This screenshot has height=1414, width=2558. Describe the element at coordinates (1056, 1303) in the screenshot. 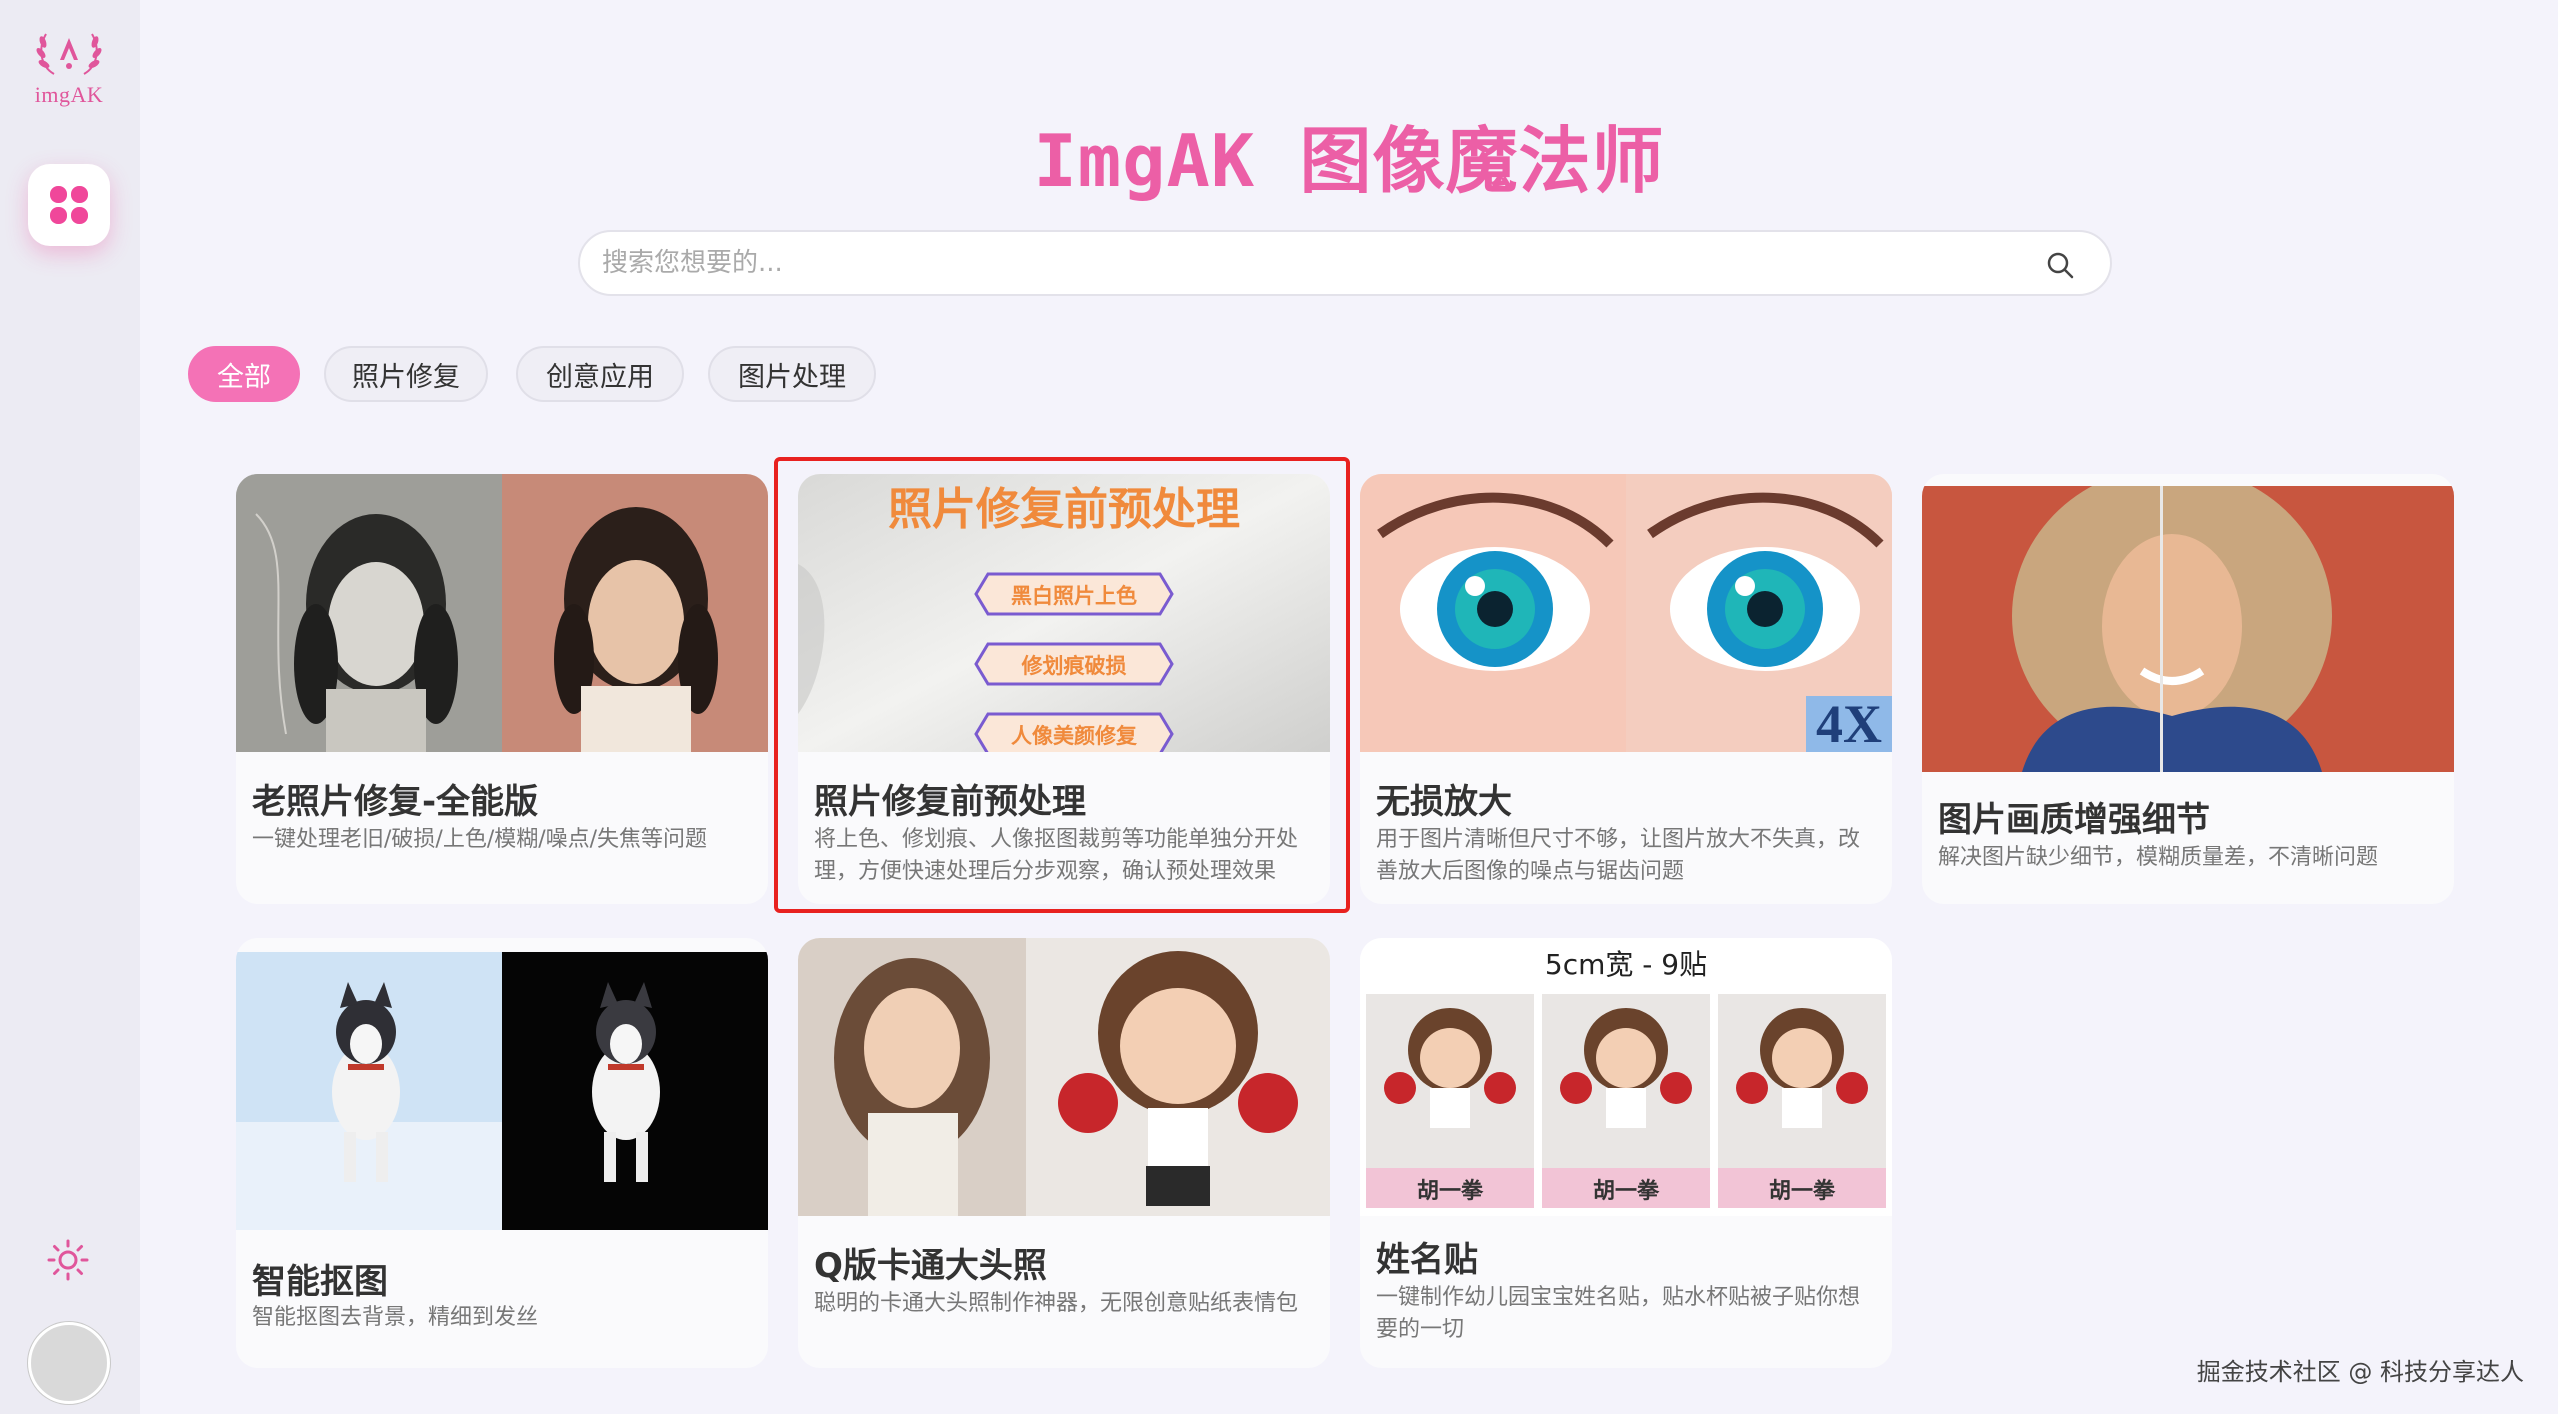

I see `card-description: 聪明的卡通大头照制作神器，无限创意贴纸表情包` at that location.